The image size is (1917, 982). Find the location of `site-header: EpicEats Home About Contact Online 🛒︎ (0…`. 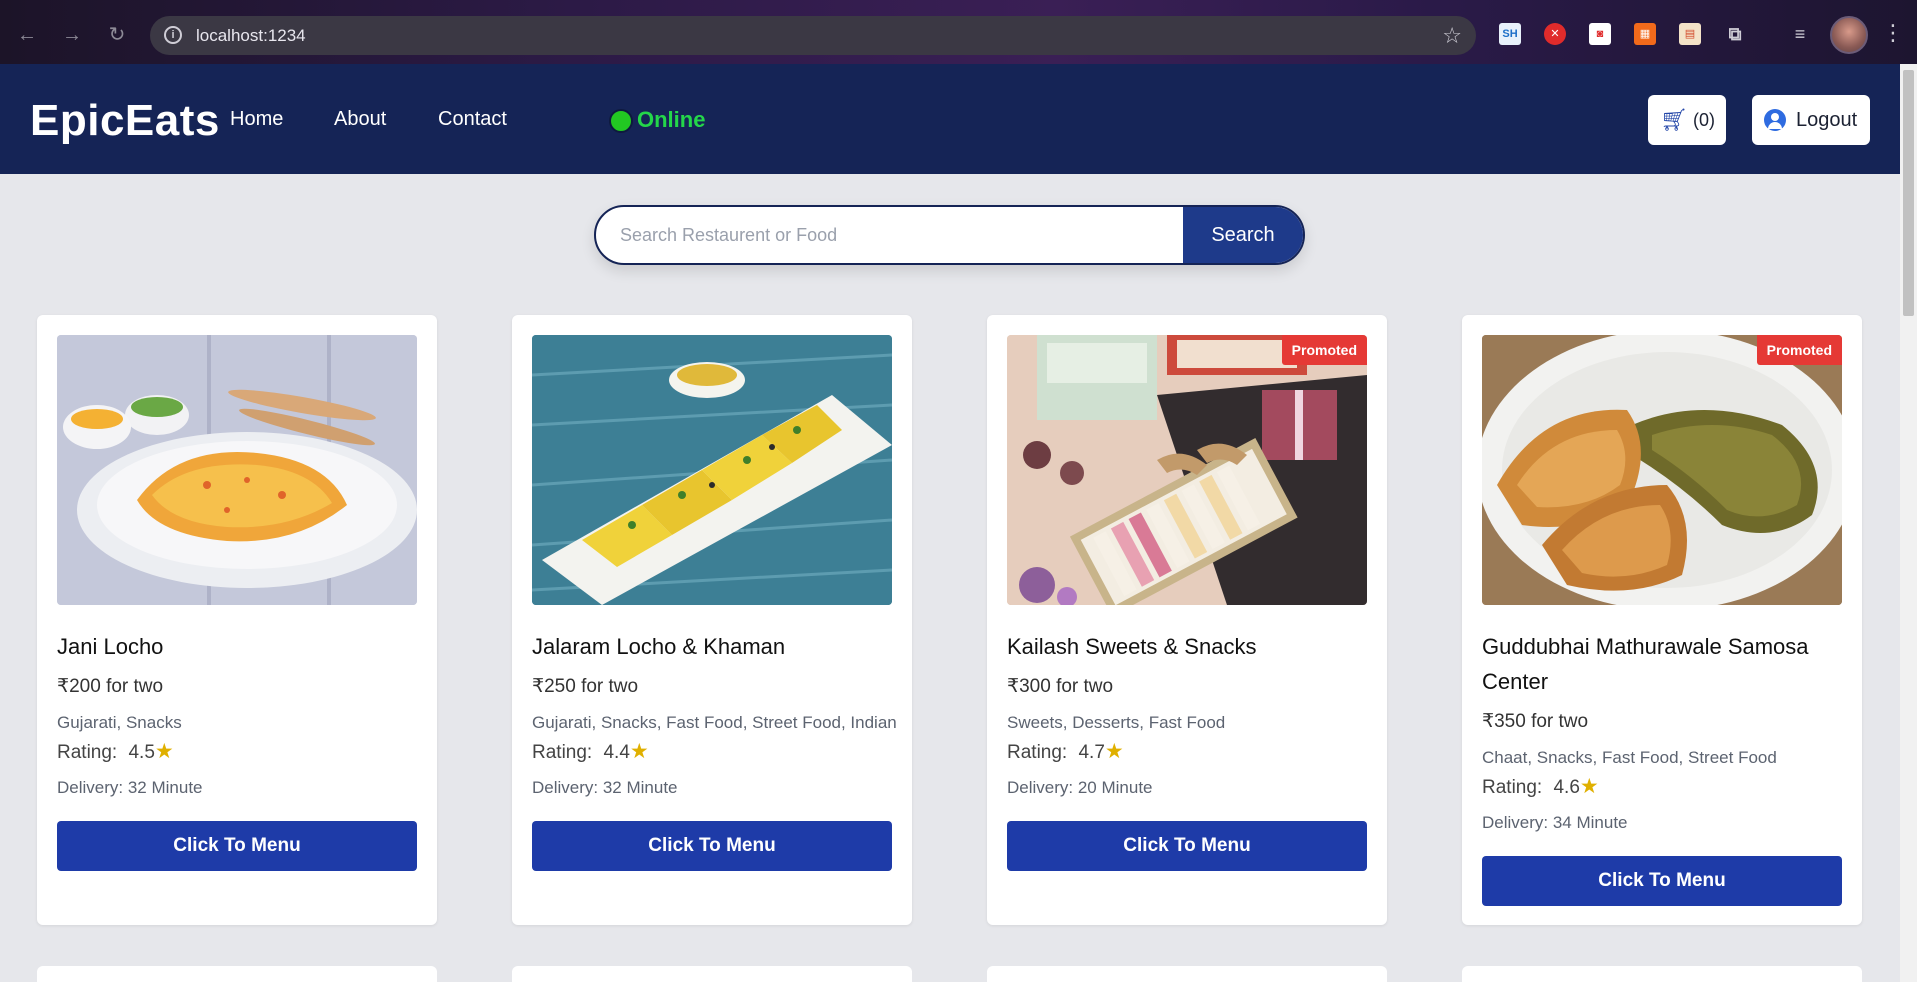

site-header: EpicEats Home About Contact Online 🛒︎ (0… is located at coordinates (950, 119).